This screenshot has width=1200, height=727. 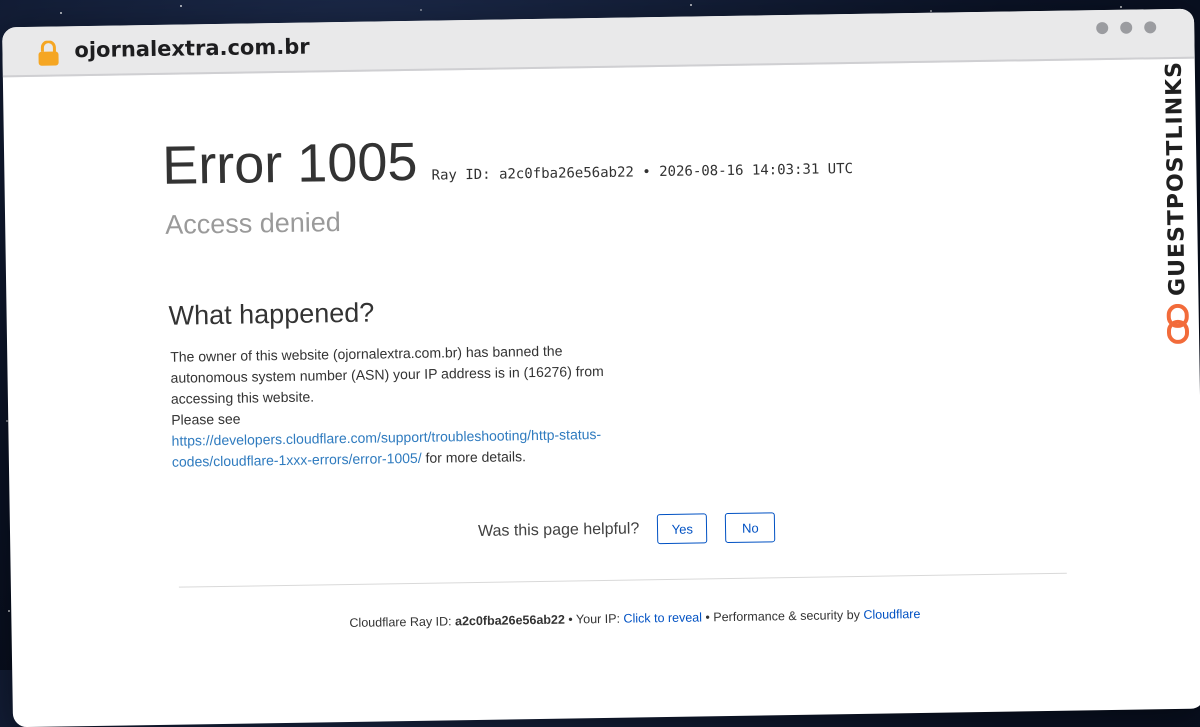 I want to click on ray-id: Ray ID: a2c0fba26e56ab22, so click(x=532, y=174).